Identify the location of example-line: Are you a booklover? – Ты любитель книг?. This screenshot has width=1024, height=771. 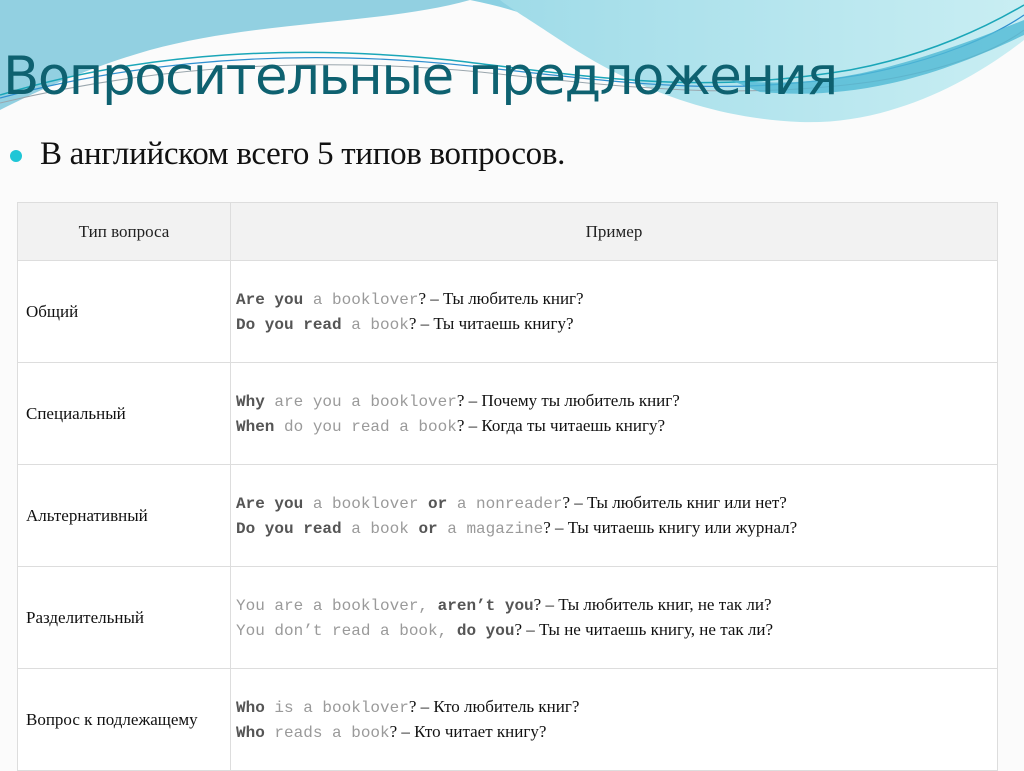
(616, 299).